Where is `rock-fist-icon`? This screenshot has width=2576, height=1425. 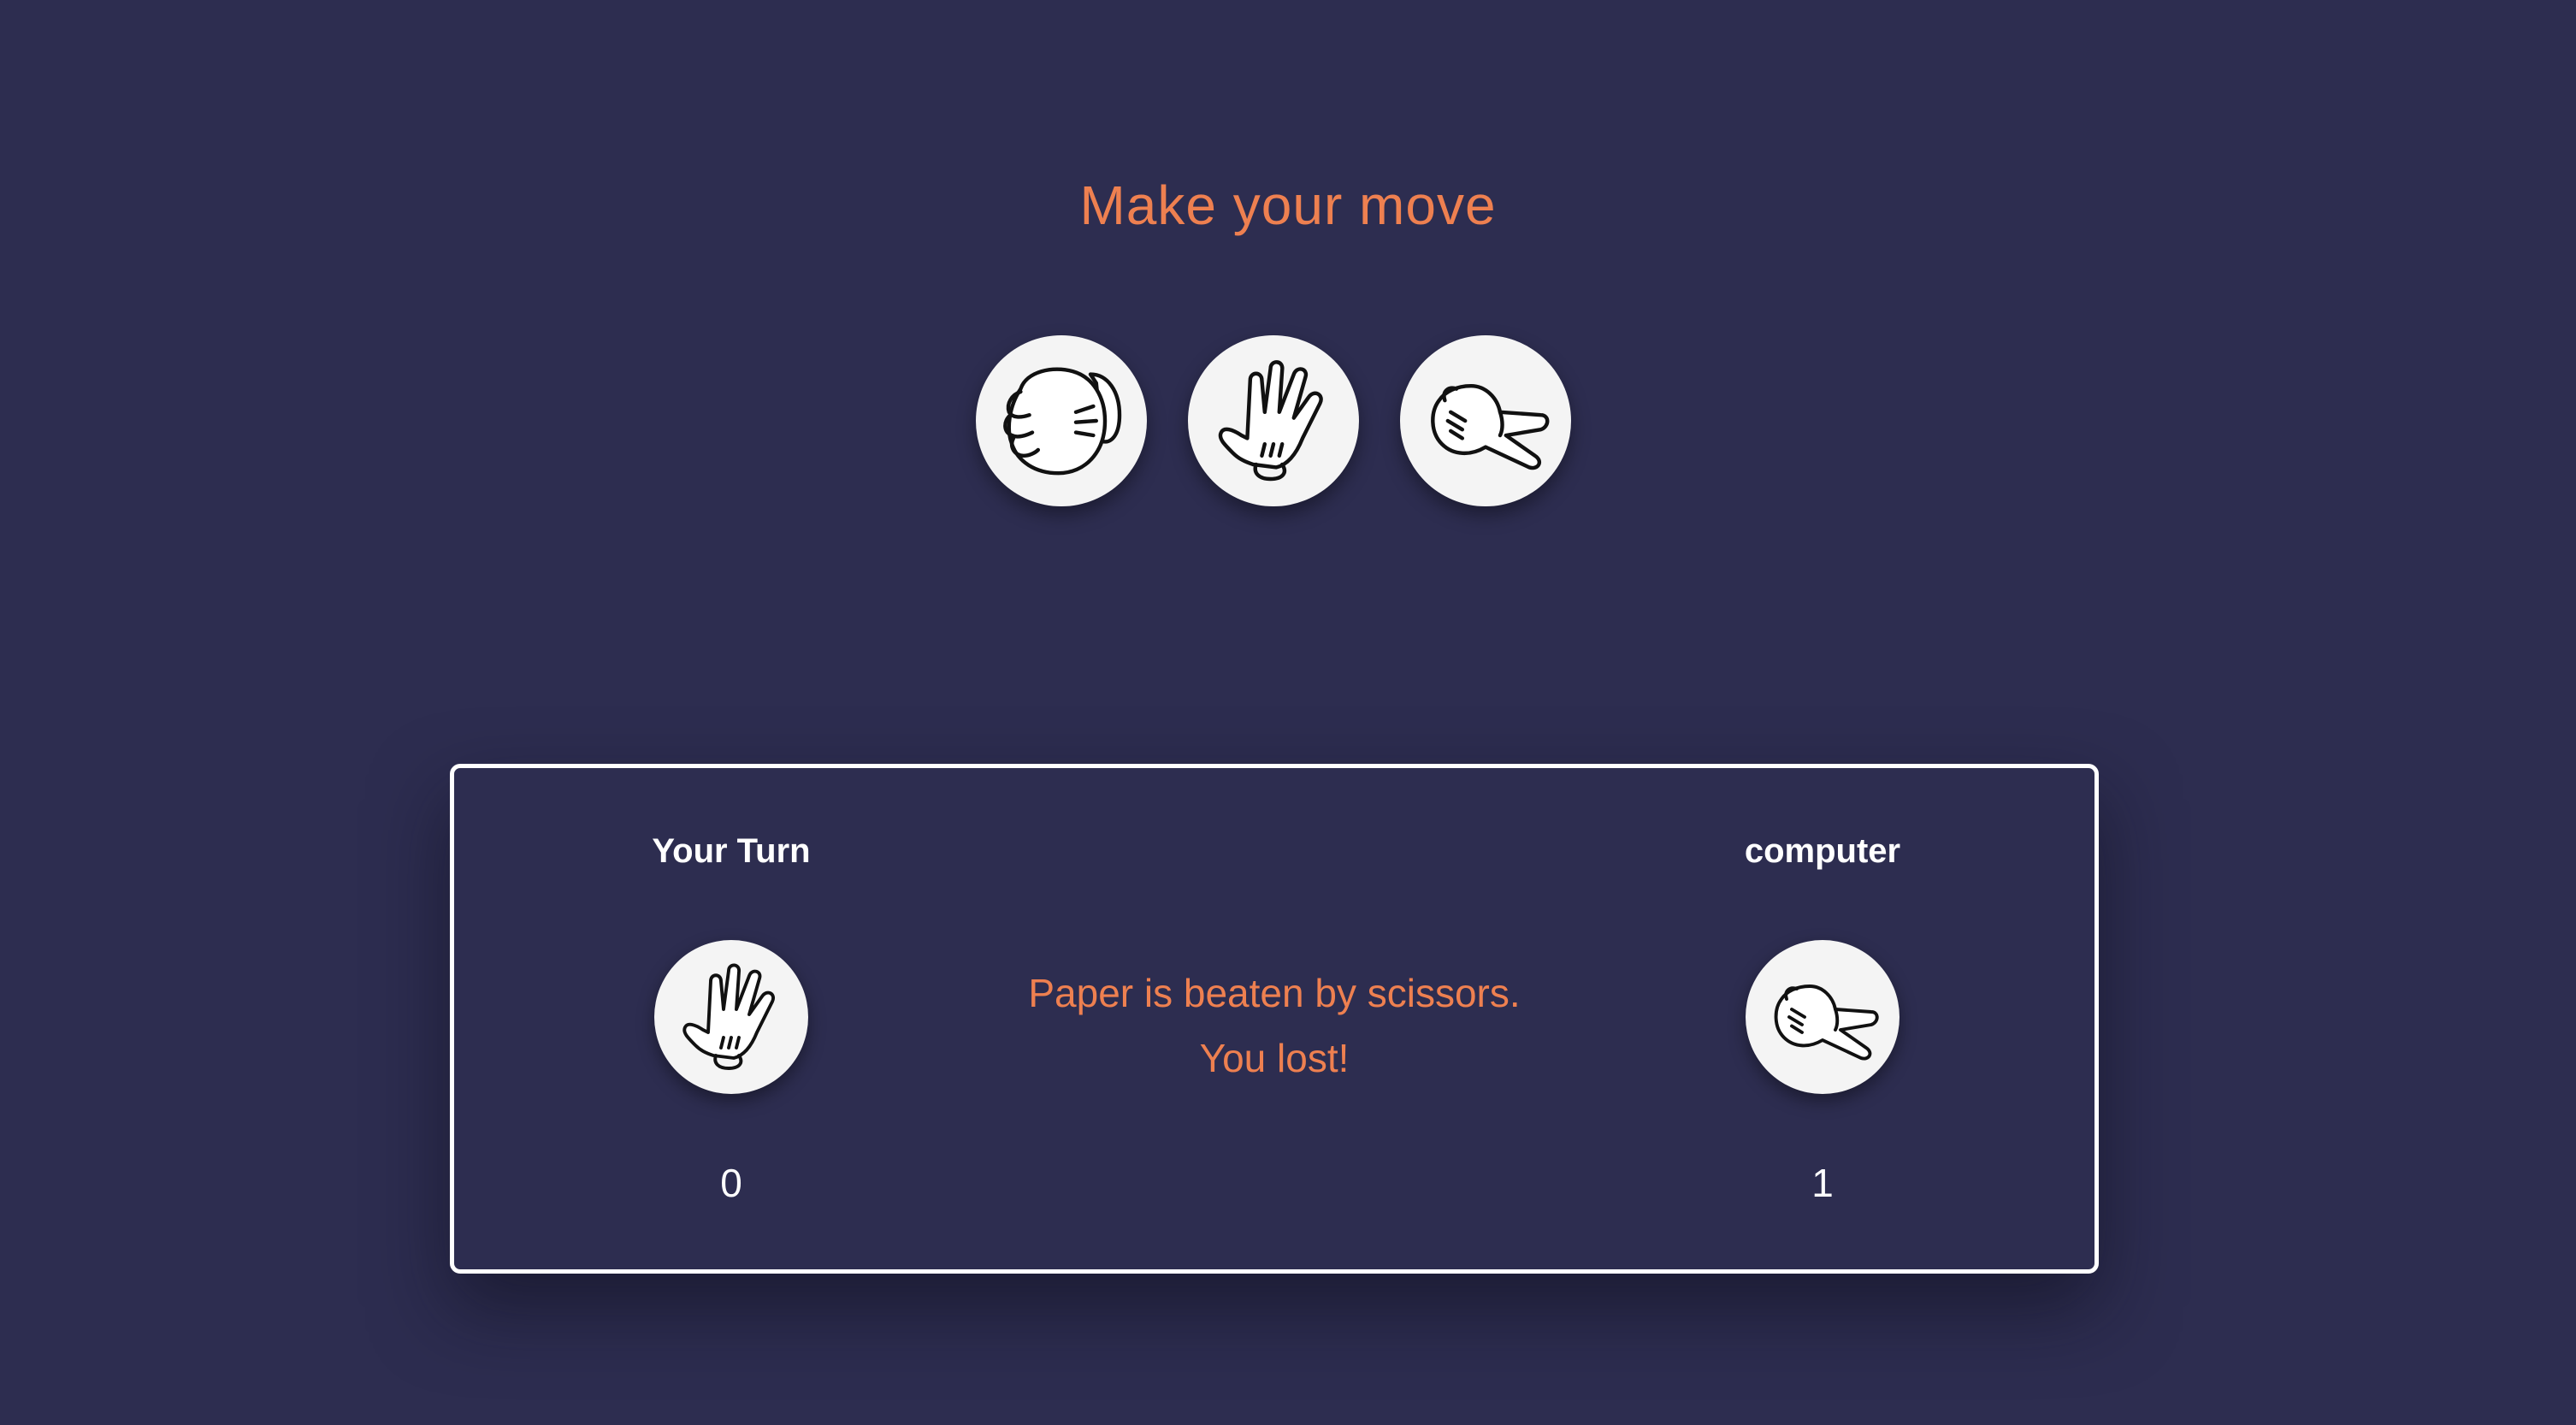 rock-fist-icon is located at coordinates (1062, 421).